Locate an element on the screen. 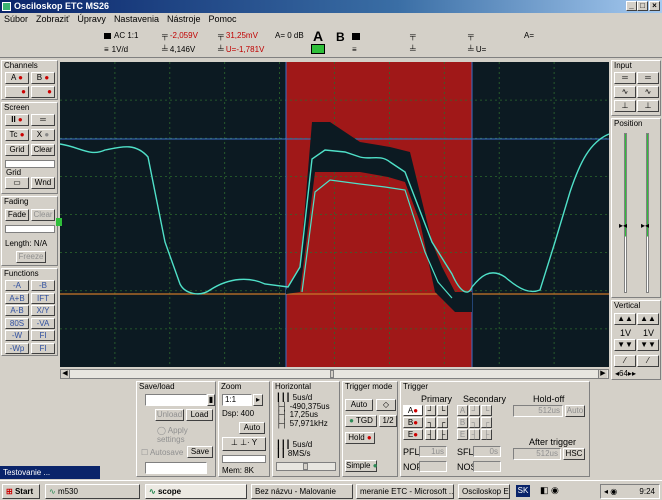  start-button: ⊞ Start is located at coordinates (21, 491).